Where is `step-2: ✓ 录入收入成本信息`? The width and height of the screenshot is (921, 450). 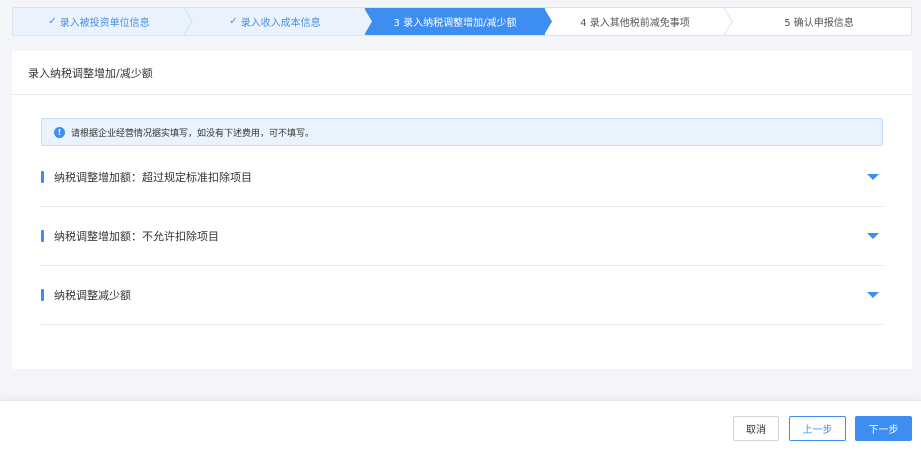
step-2: ✓ 录入收入成本信息 is located at coordinates (278, 21).